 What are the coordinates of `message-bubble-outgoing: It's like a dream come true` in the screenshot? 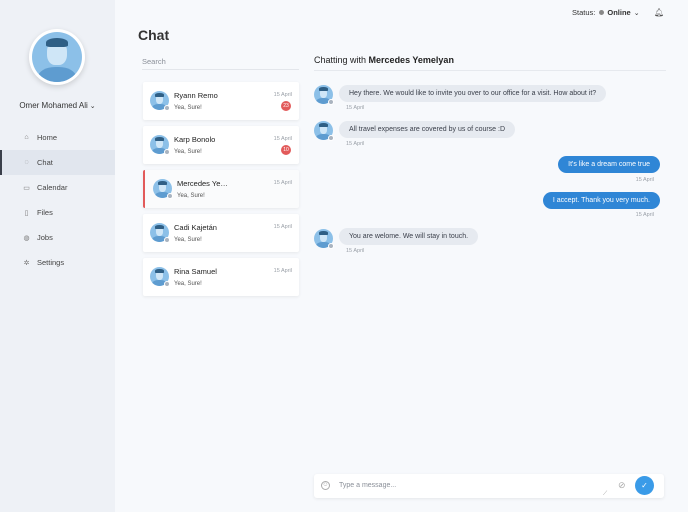 It's located at (609, 164).